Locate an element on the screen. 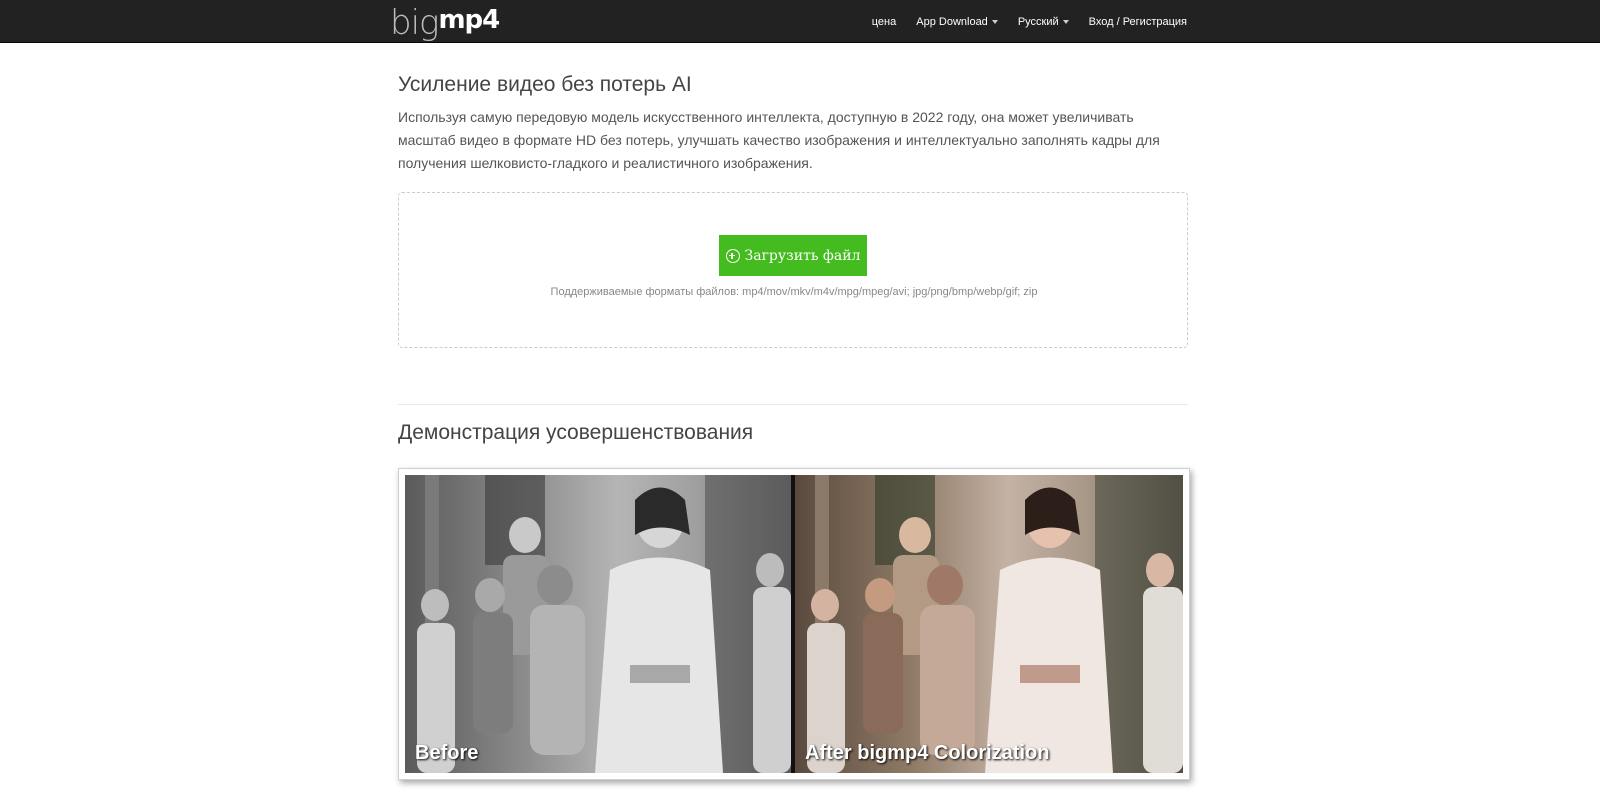 The image size is (1600, 800). after-panel: After bigmp4 Colorization is located at coordinates (989, 624).